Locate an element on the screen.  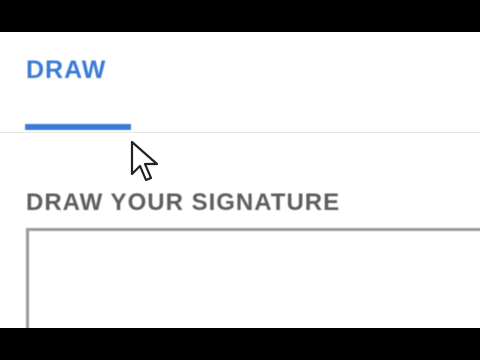
tab-draw-label: DRAW is located at coordinates (66, 70).